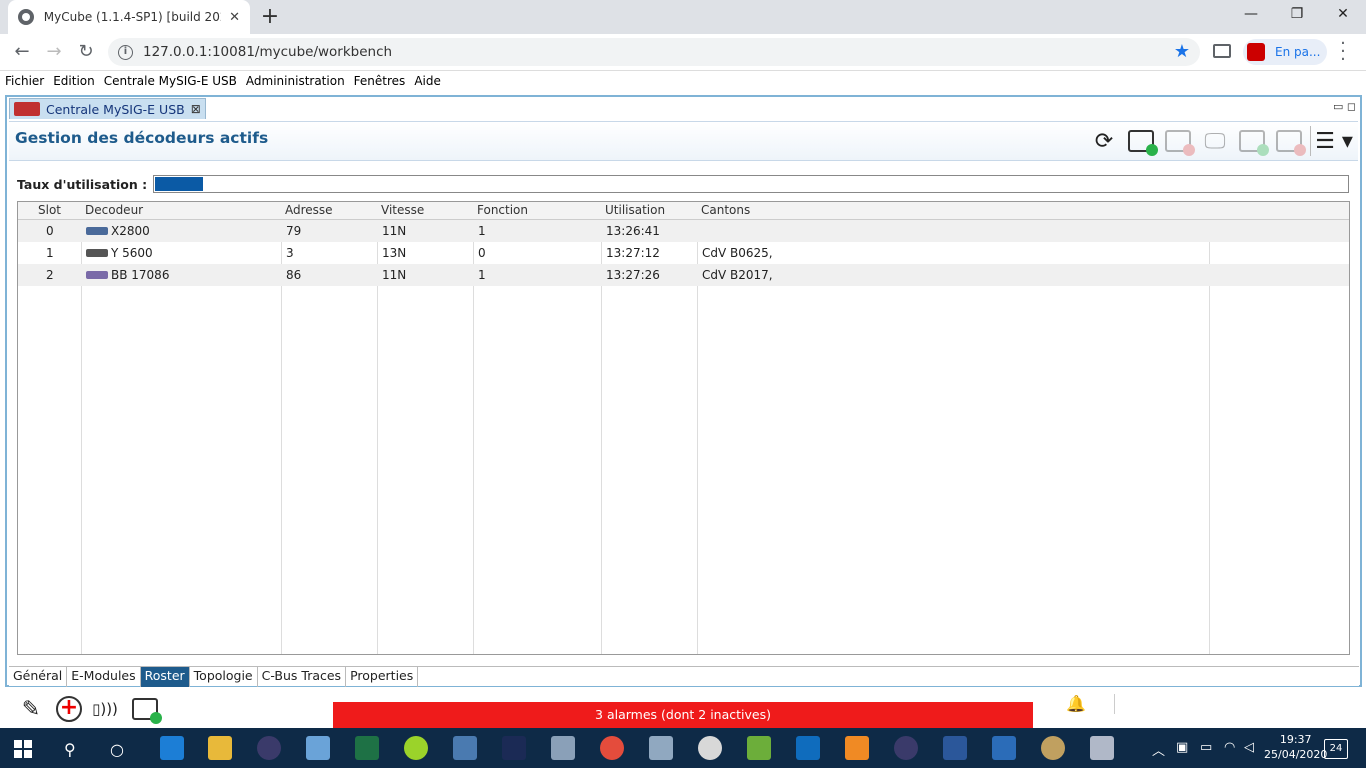 The width and height of the screenshot is (1366, 768). Describe the element at coordinates (114, 210) in the screenshot. I see `col-decodeur: Decodeur` at that location.